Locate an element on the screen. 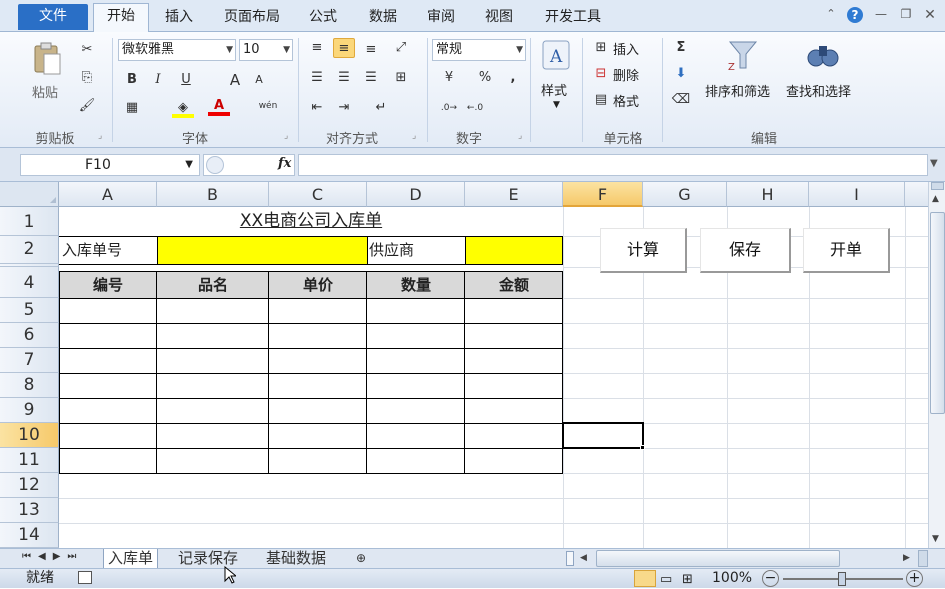 The height and width of the screenshot is (589, 945). find-select-button: 查找和选择 is located at coordinates (818, 90).